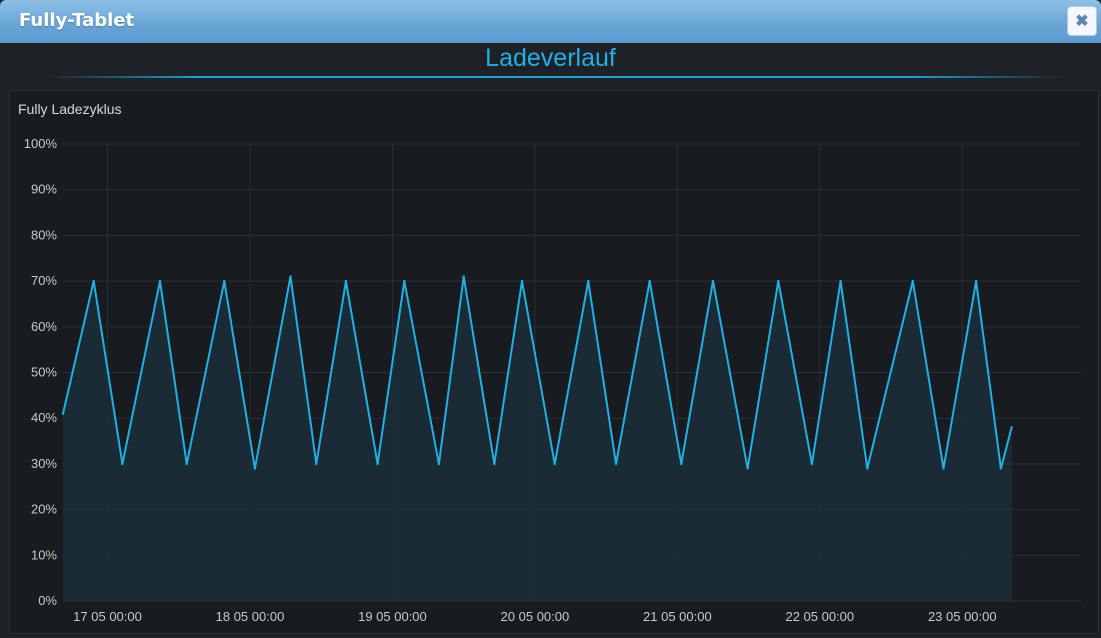 This screenshot has width=1101, height=638. Describe the element at coordinates (44, 554) in the screenshot. I see `y-tick-label: 10%` at that location.